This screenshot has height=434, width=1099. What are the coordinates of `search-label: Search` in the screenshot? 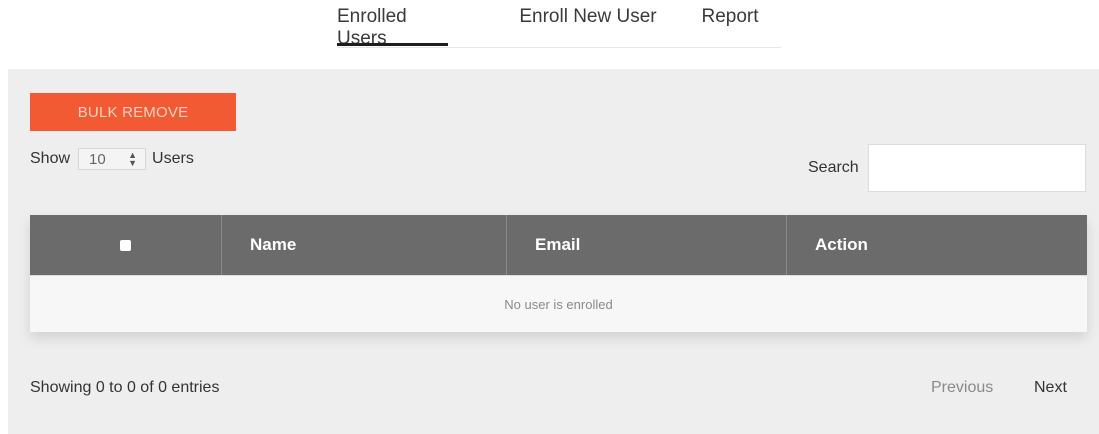 It's located at (833, 167).